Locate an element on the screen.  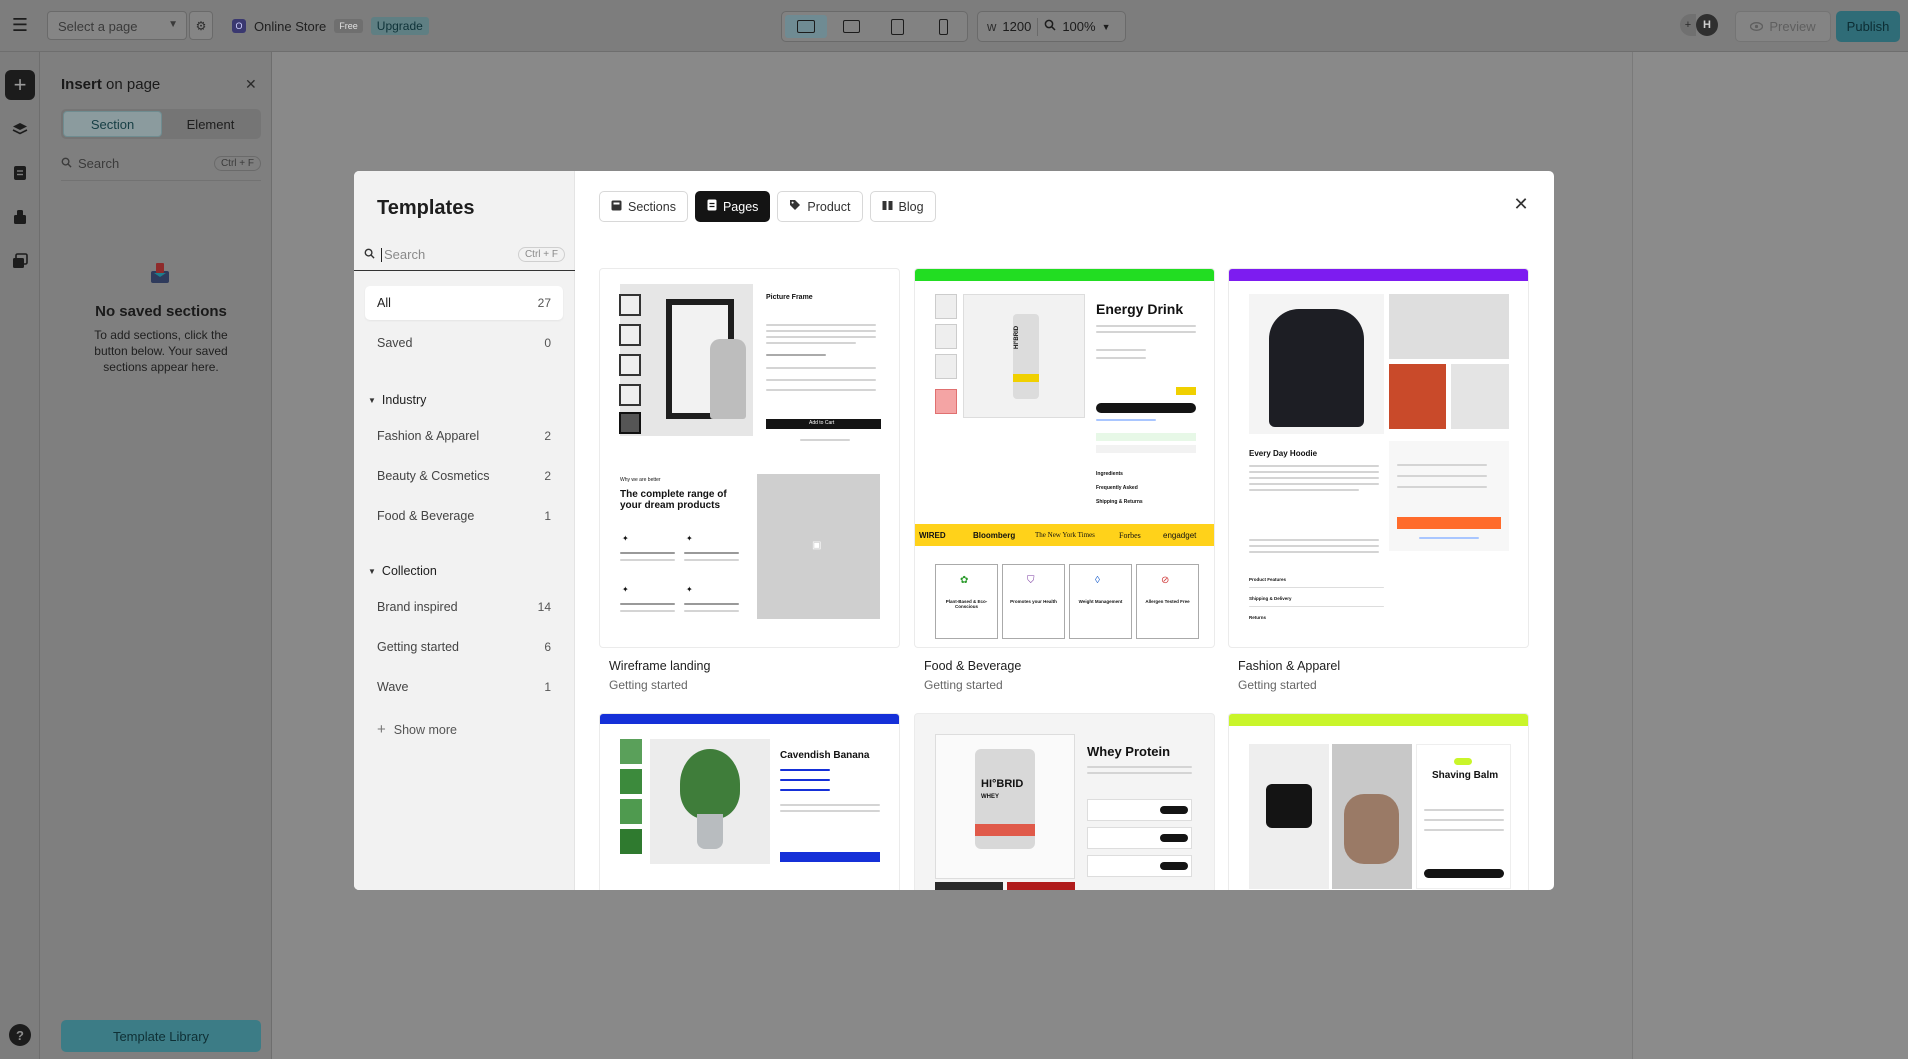
category-brand-inspired: Brand inspired 14 is located at coordinates (464, 607).